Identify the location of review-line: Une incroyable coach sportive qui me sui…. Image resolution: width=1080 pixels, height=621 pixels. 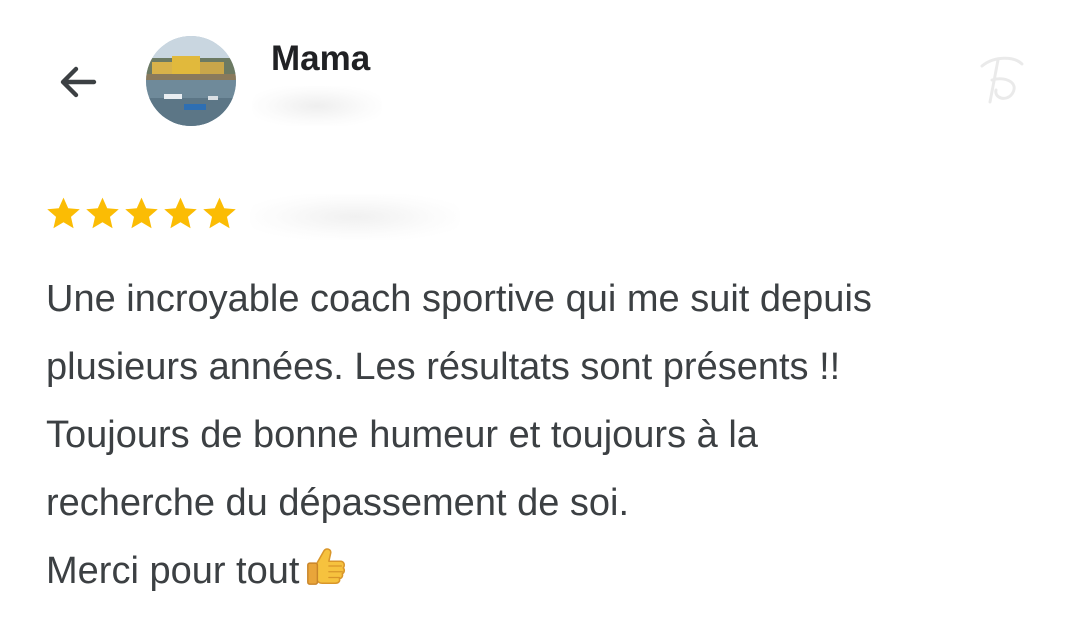
(459, 299).